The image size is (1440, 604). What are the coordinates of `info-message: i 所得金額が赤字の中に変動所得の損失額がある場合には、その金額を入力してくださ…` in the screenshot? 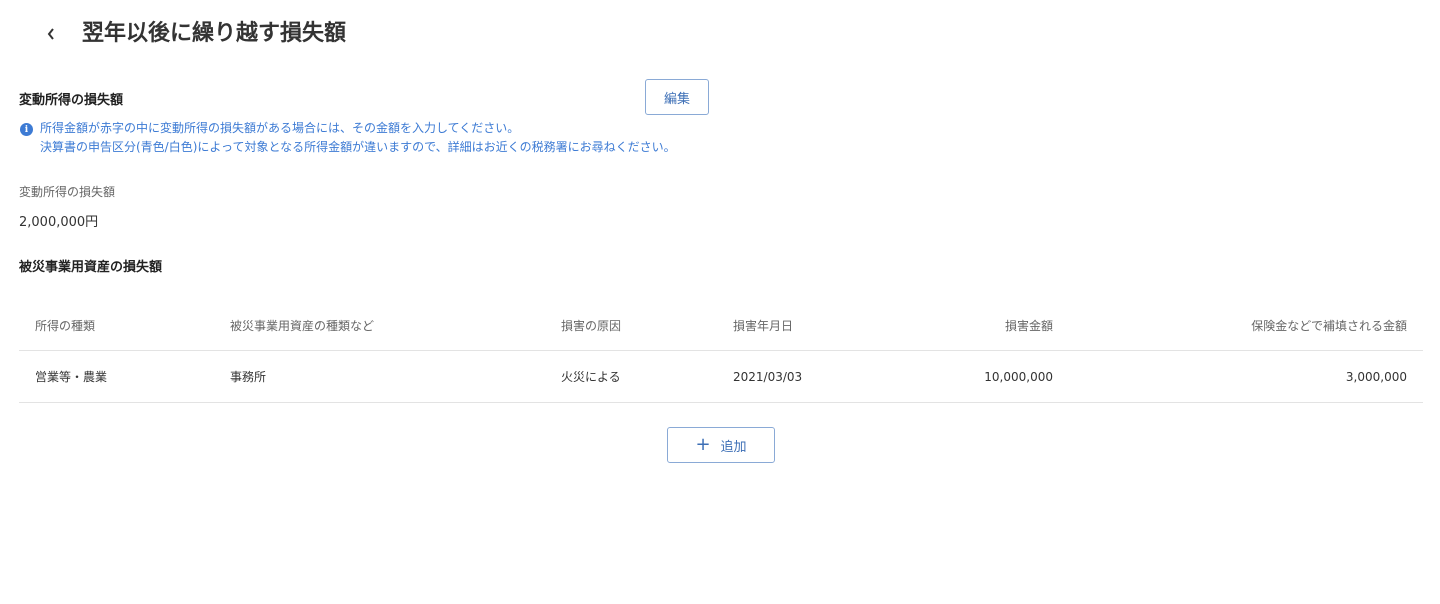 It's located at (348, 138).